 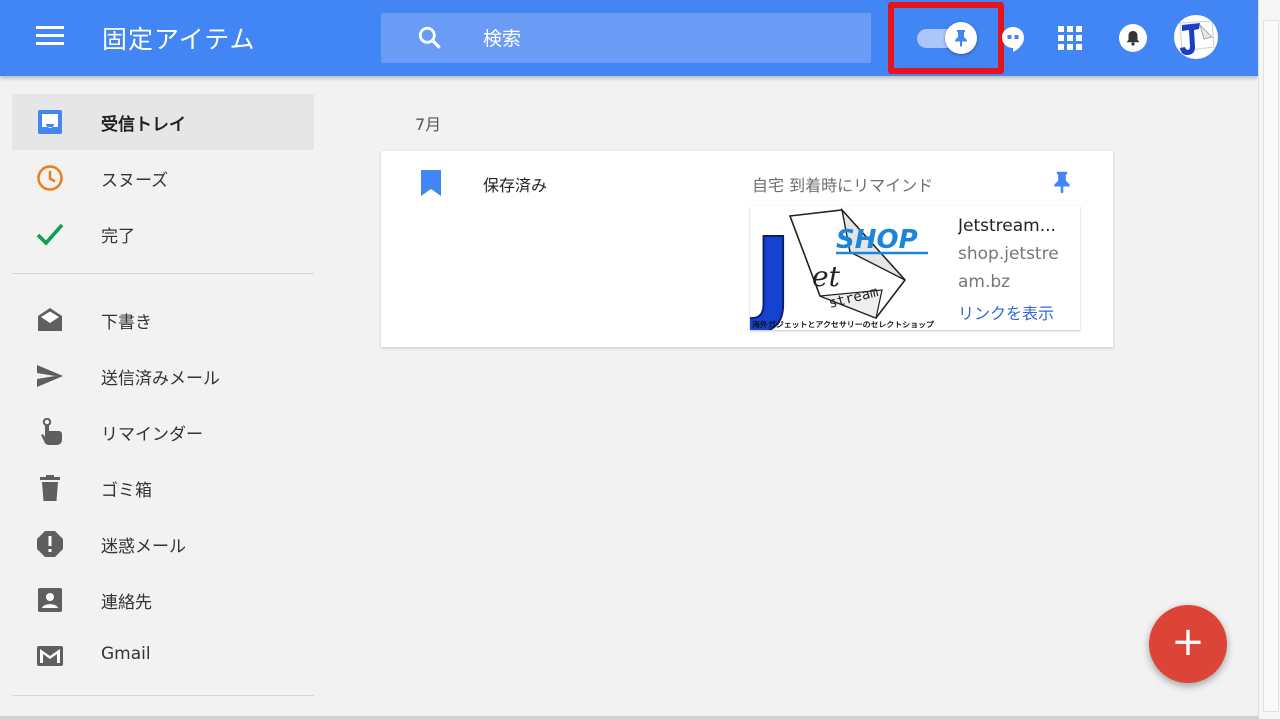 What do you see at coordinates (160, 379) in the screenshot?
I see `sidebar-item-label: 送信済みメール` at bounding box center [160, 379].